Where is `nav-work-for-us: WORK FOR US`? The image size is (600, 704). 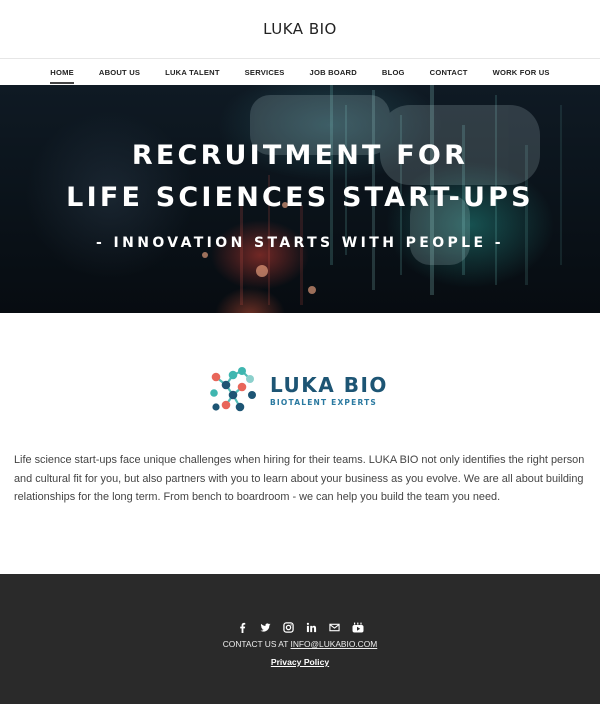 nav-work-for-us: WORK FOR US is located at coordinates (521, 72).